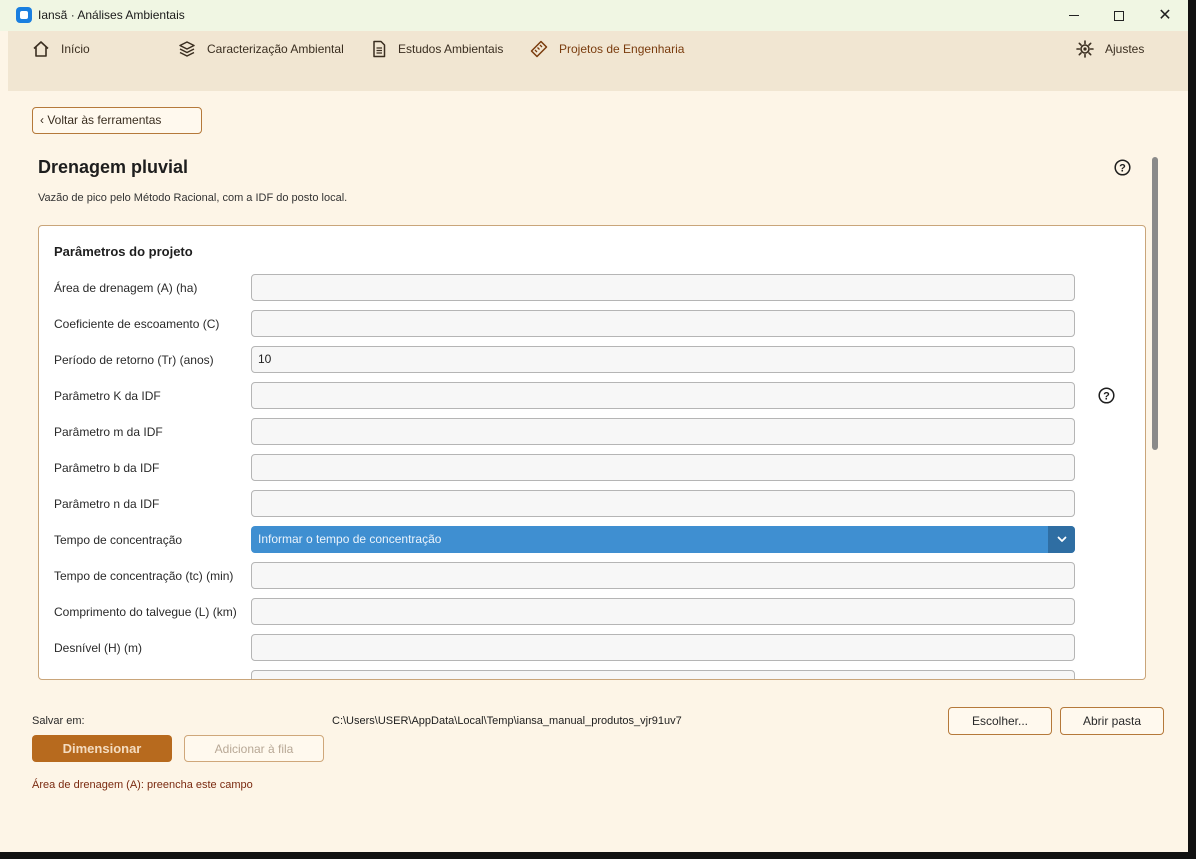 This screenshot has height=859, width=1196. I want to click on nav-item-label: Projetos de Engenharia, so click(622, 49).